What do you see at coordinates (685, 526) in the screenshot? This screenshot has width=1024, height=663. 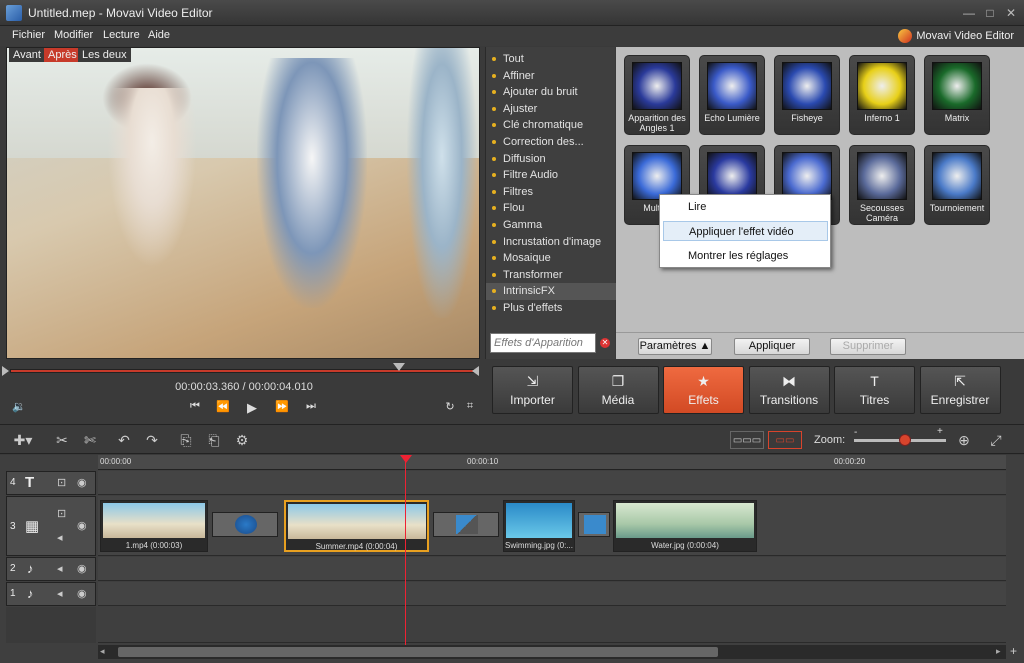 I see `clip: Water.jpg (0:00:04)` at bounding box center [685, 526].